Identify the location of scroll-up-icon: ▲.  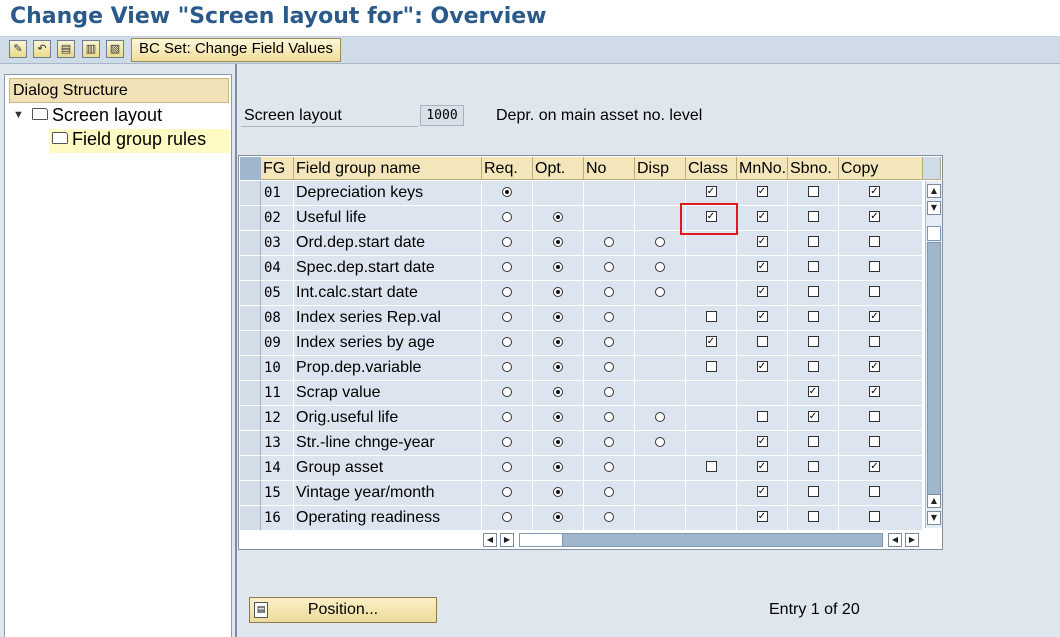
(934, 191).